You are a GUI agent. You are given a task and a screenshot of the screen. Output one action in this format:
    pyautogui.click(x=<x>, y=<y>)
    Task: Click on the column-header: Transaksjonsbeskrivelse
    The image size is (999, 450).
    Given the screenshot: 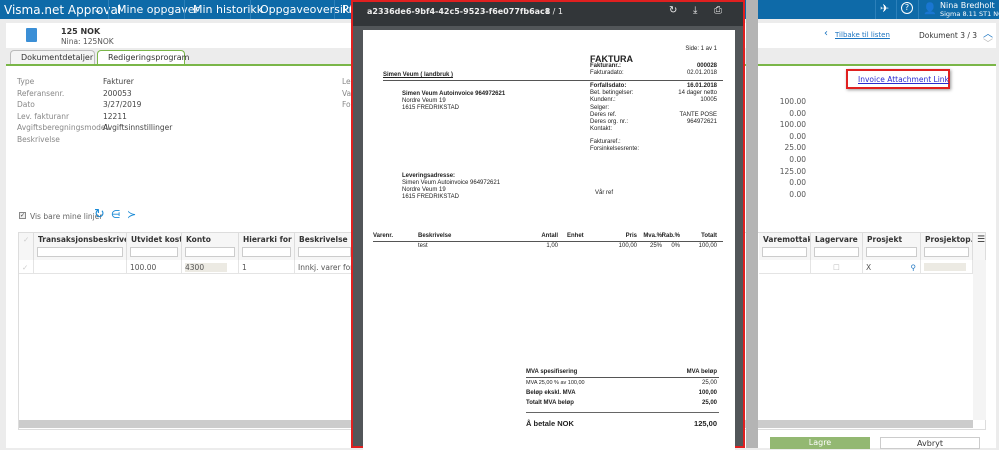 What is the action you would take?
    pyautogui.click(x=80, y=246)
    